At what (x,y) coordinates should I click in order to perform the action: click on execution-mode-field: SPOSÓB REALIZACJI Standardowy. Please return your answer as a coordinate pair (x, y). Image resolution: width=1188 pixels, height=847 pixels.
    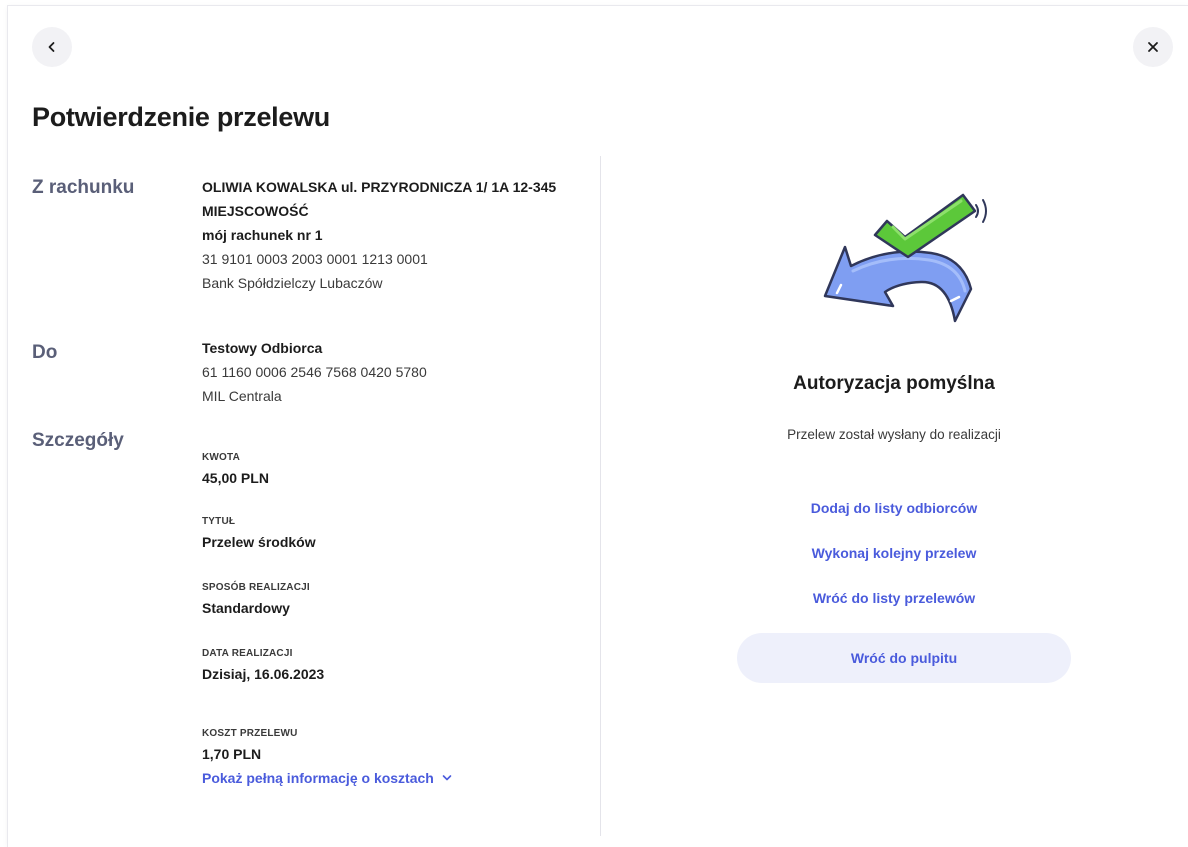
    Looking at the image, I should click on (256, 600).